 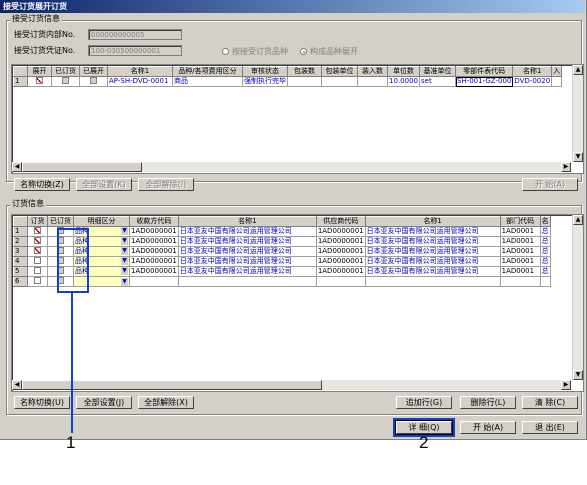 I want to click on voucher-no-field: 100-030500000001, so click(x=135, y=50).